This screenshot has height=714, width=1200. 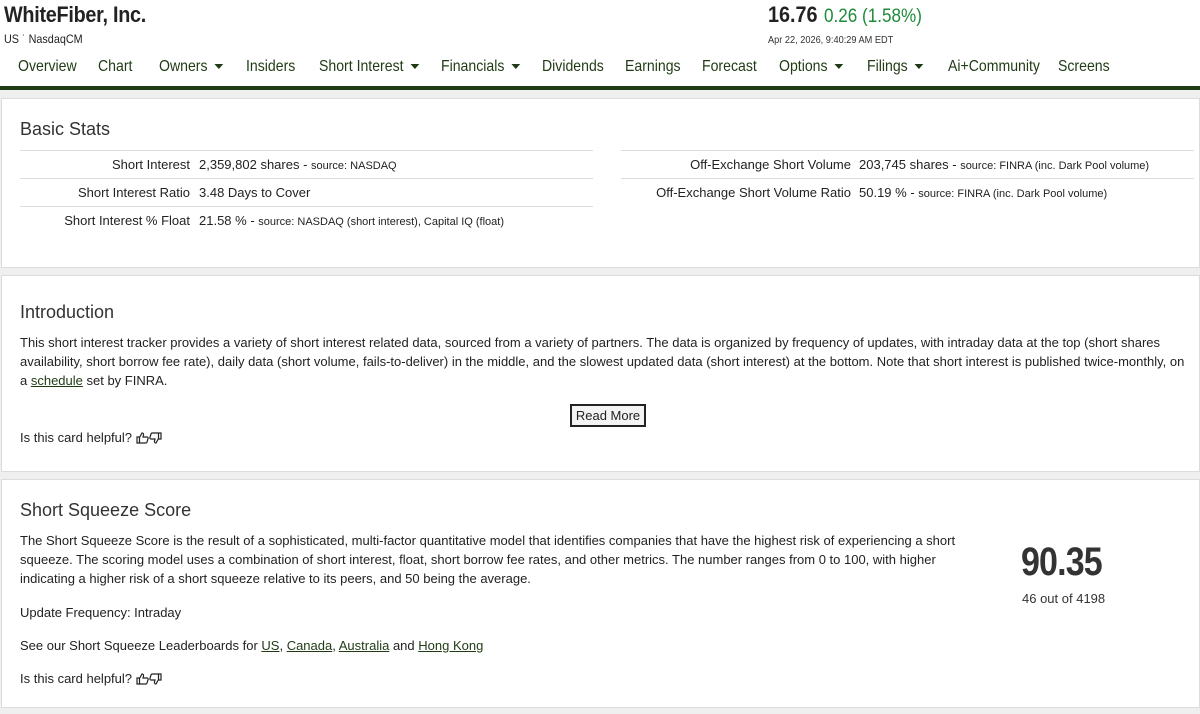 What do you see at coordinates (183, 66) in the screenshot?
I see `nav-label: Owners` at bounding box center [183, 66].